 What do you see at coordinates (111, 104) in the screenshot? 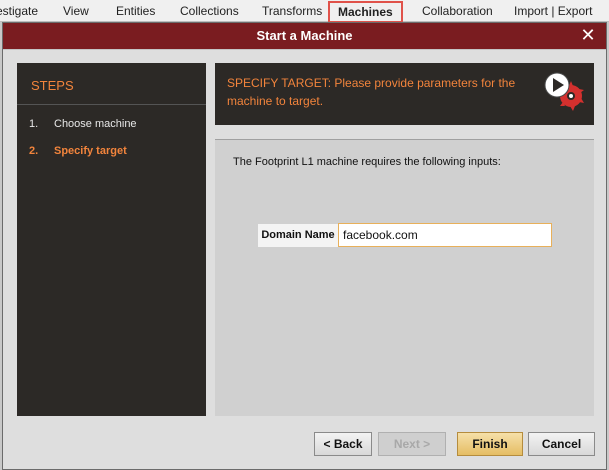
I see `steps-divider` at bounding box center [111, 104].